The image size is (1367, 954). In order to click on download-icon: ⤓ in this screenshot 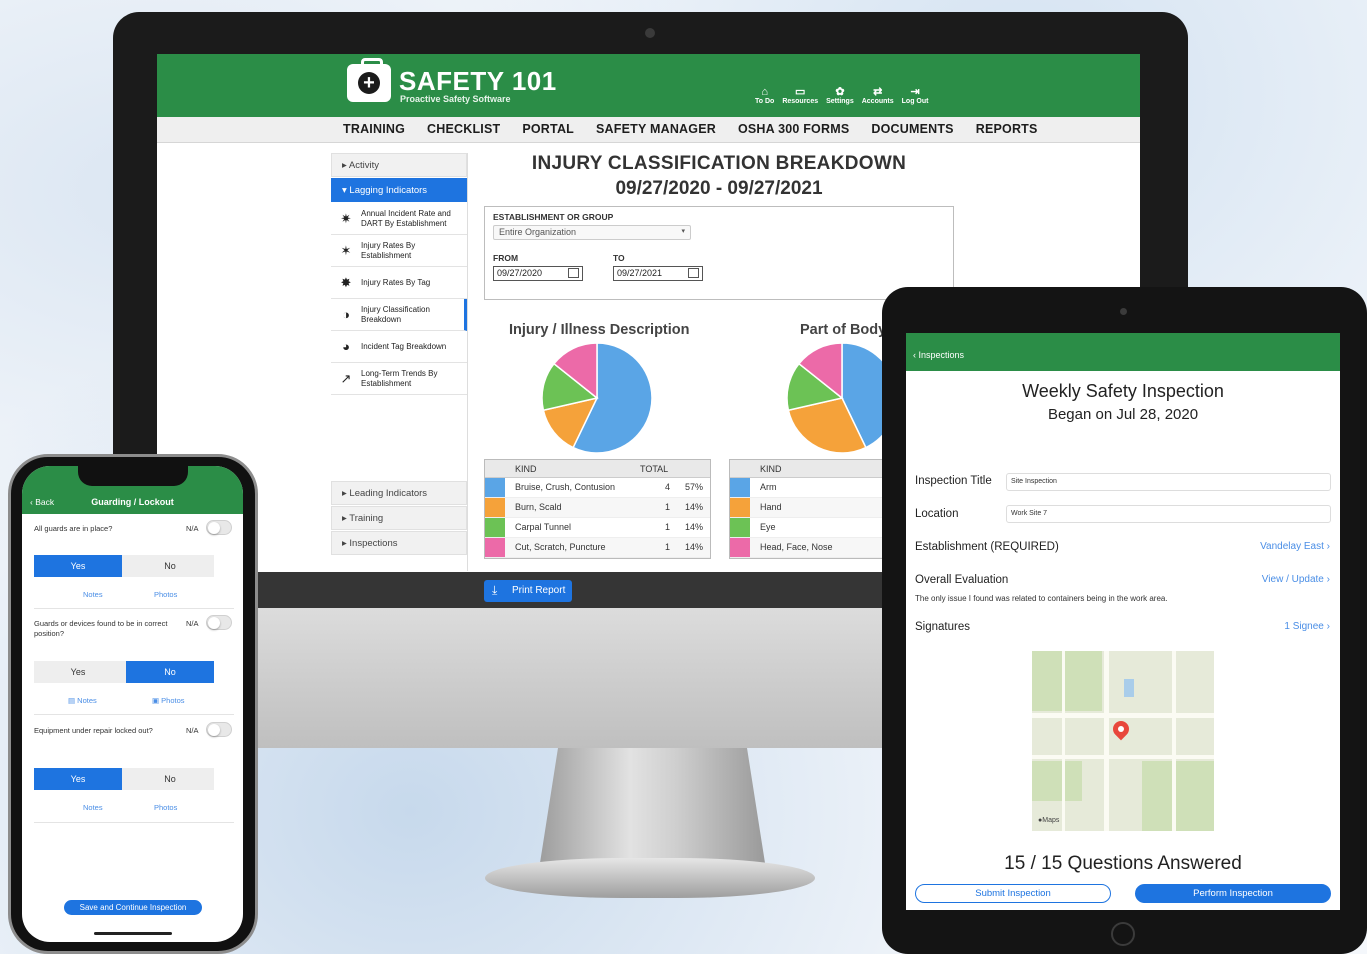, I will do `click(495, 590)`.